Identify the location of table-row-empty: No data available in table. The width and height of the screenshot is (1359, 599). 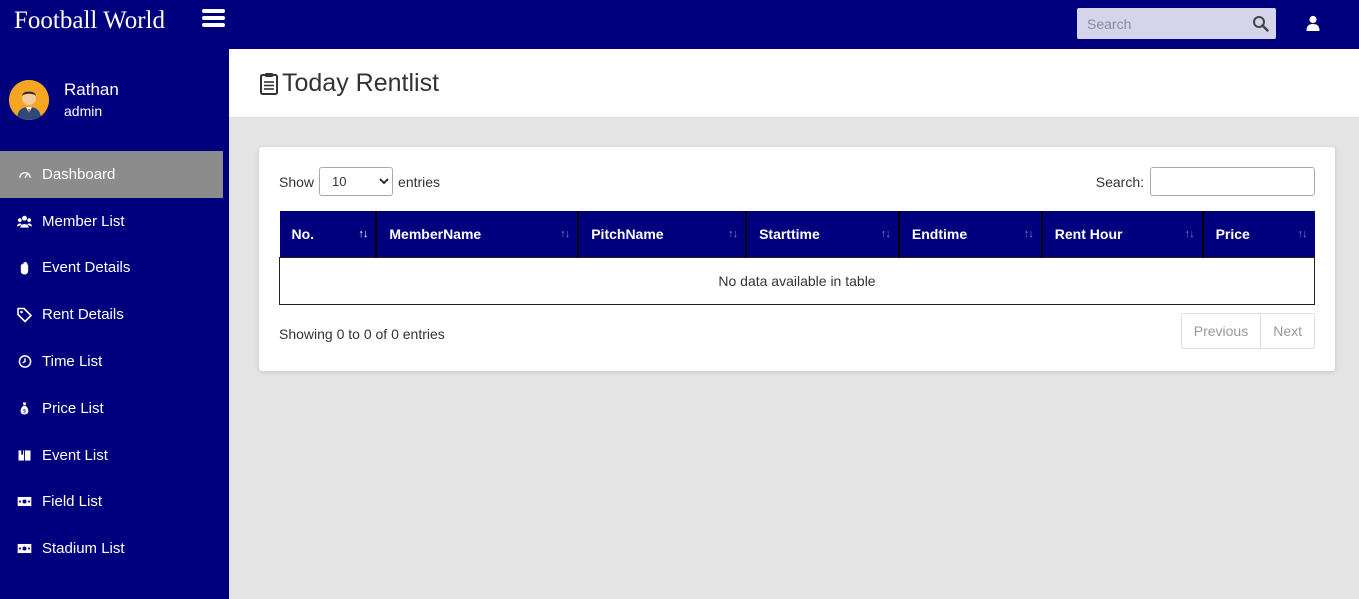
(797, 280).